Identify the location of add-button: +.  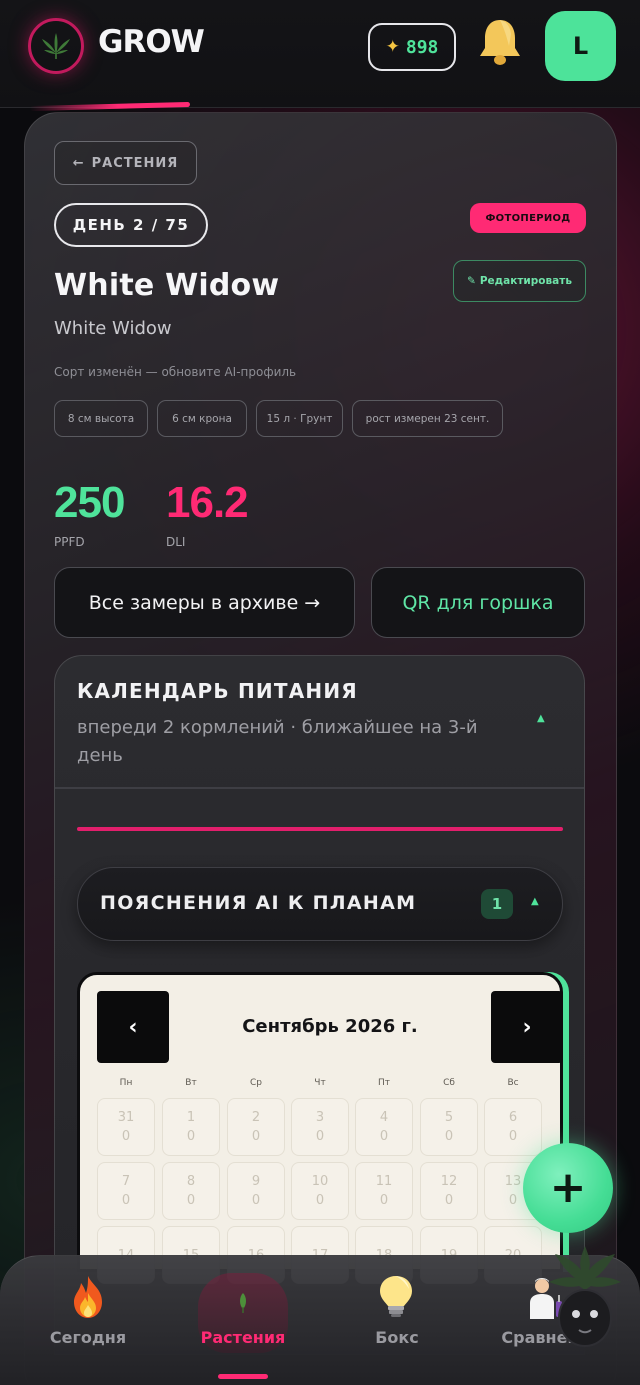
(568, 1188).